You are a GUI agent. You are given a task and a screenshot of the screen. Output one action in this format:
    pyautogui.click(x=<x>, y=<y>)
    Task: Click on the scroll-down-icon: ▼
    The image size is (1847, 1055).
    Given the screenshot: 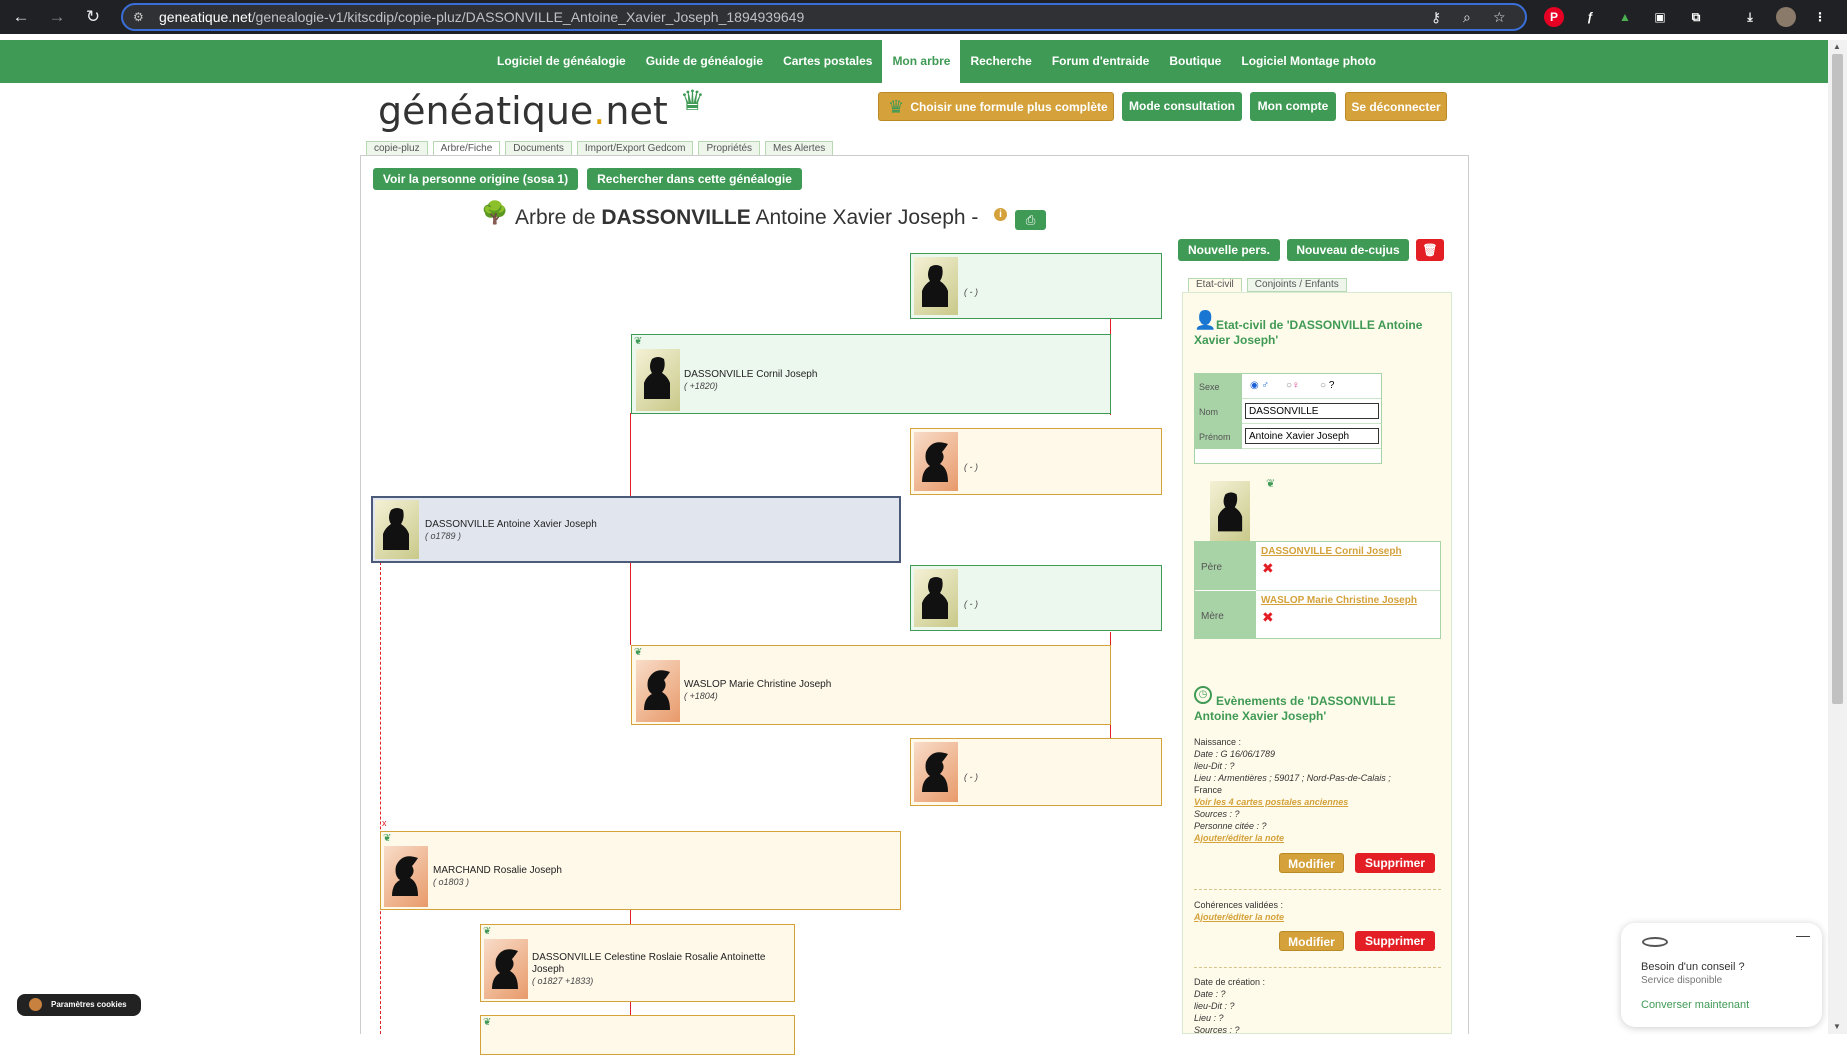 What is the action you would take?
    pyautogui.click(x=1837, y=1026)
    